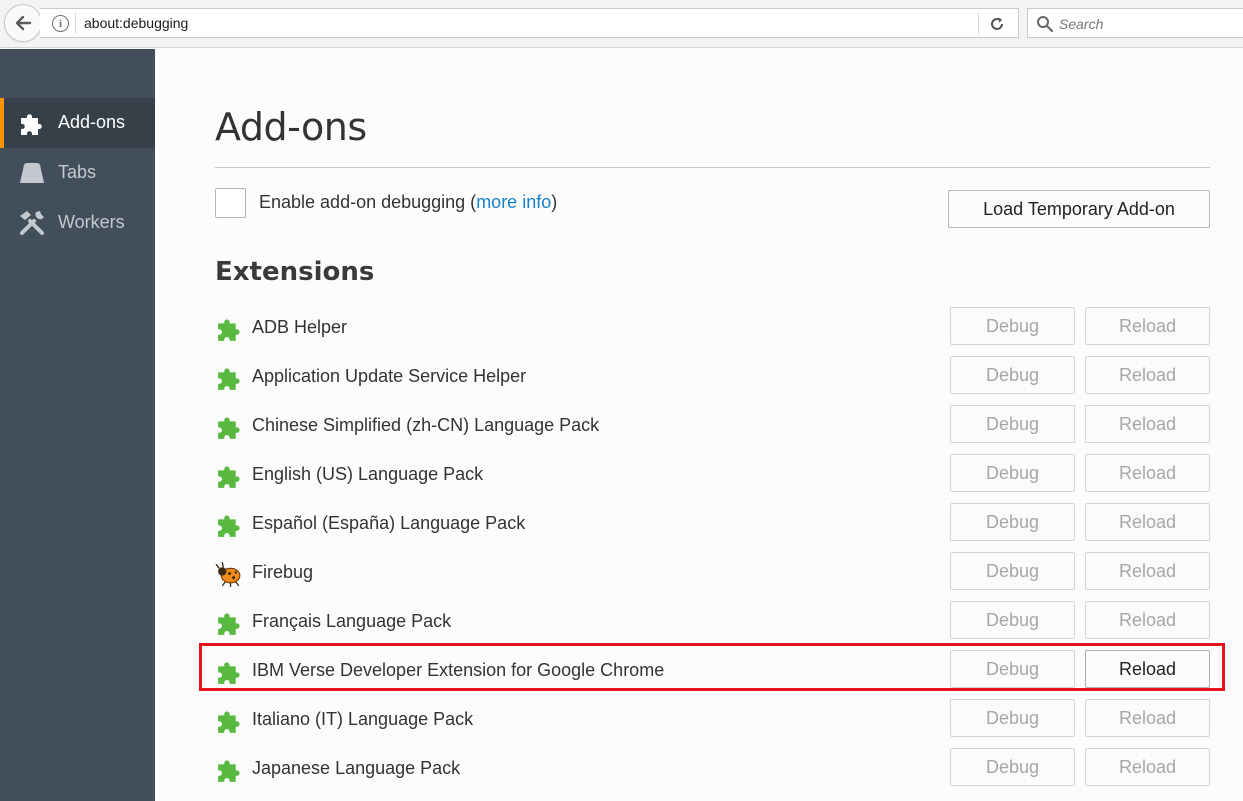 This screenshot has height=801, width=1243. Describe the element at coordinates (136, 23) in the screenshot. I see `url-text: about:debugging` at that location.